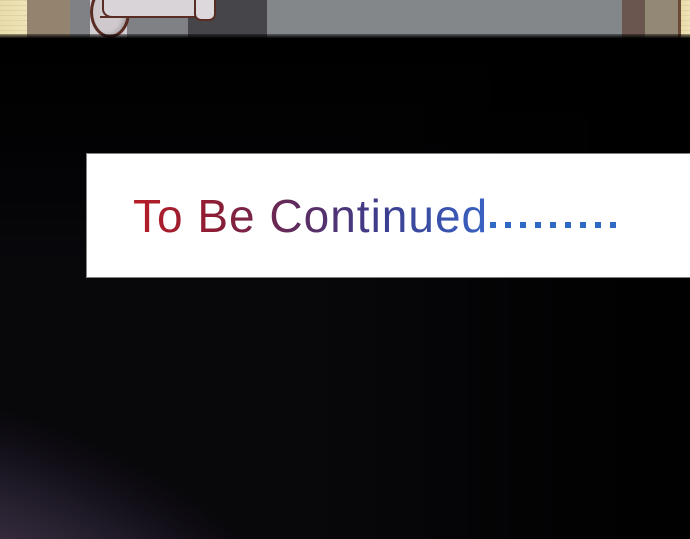 This screenshot has width=690, height=539. What do you see at coordinates (13, 19) in the screenshot?
I see `strip-band-wood-frame-left` at bounding box center [13, 19].